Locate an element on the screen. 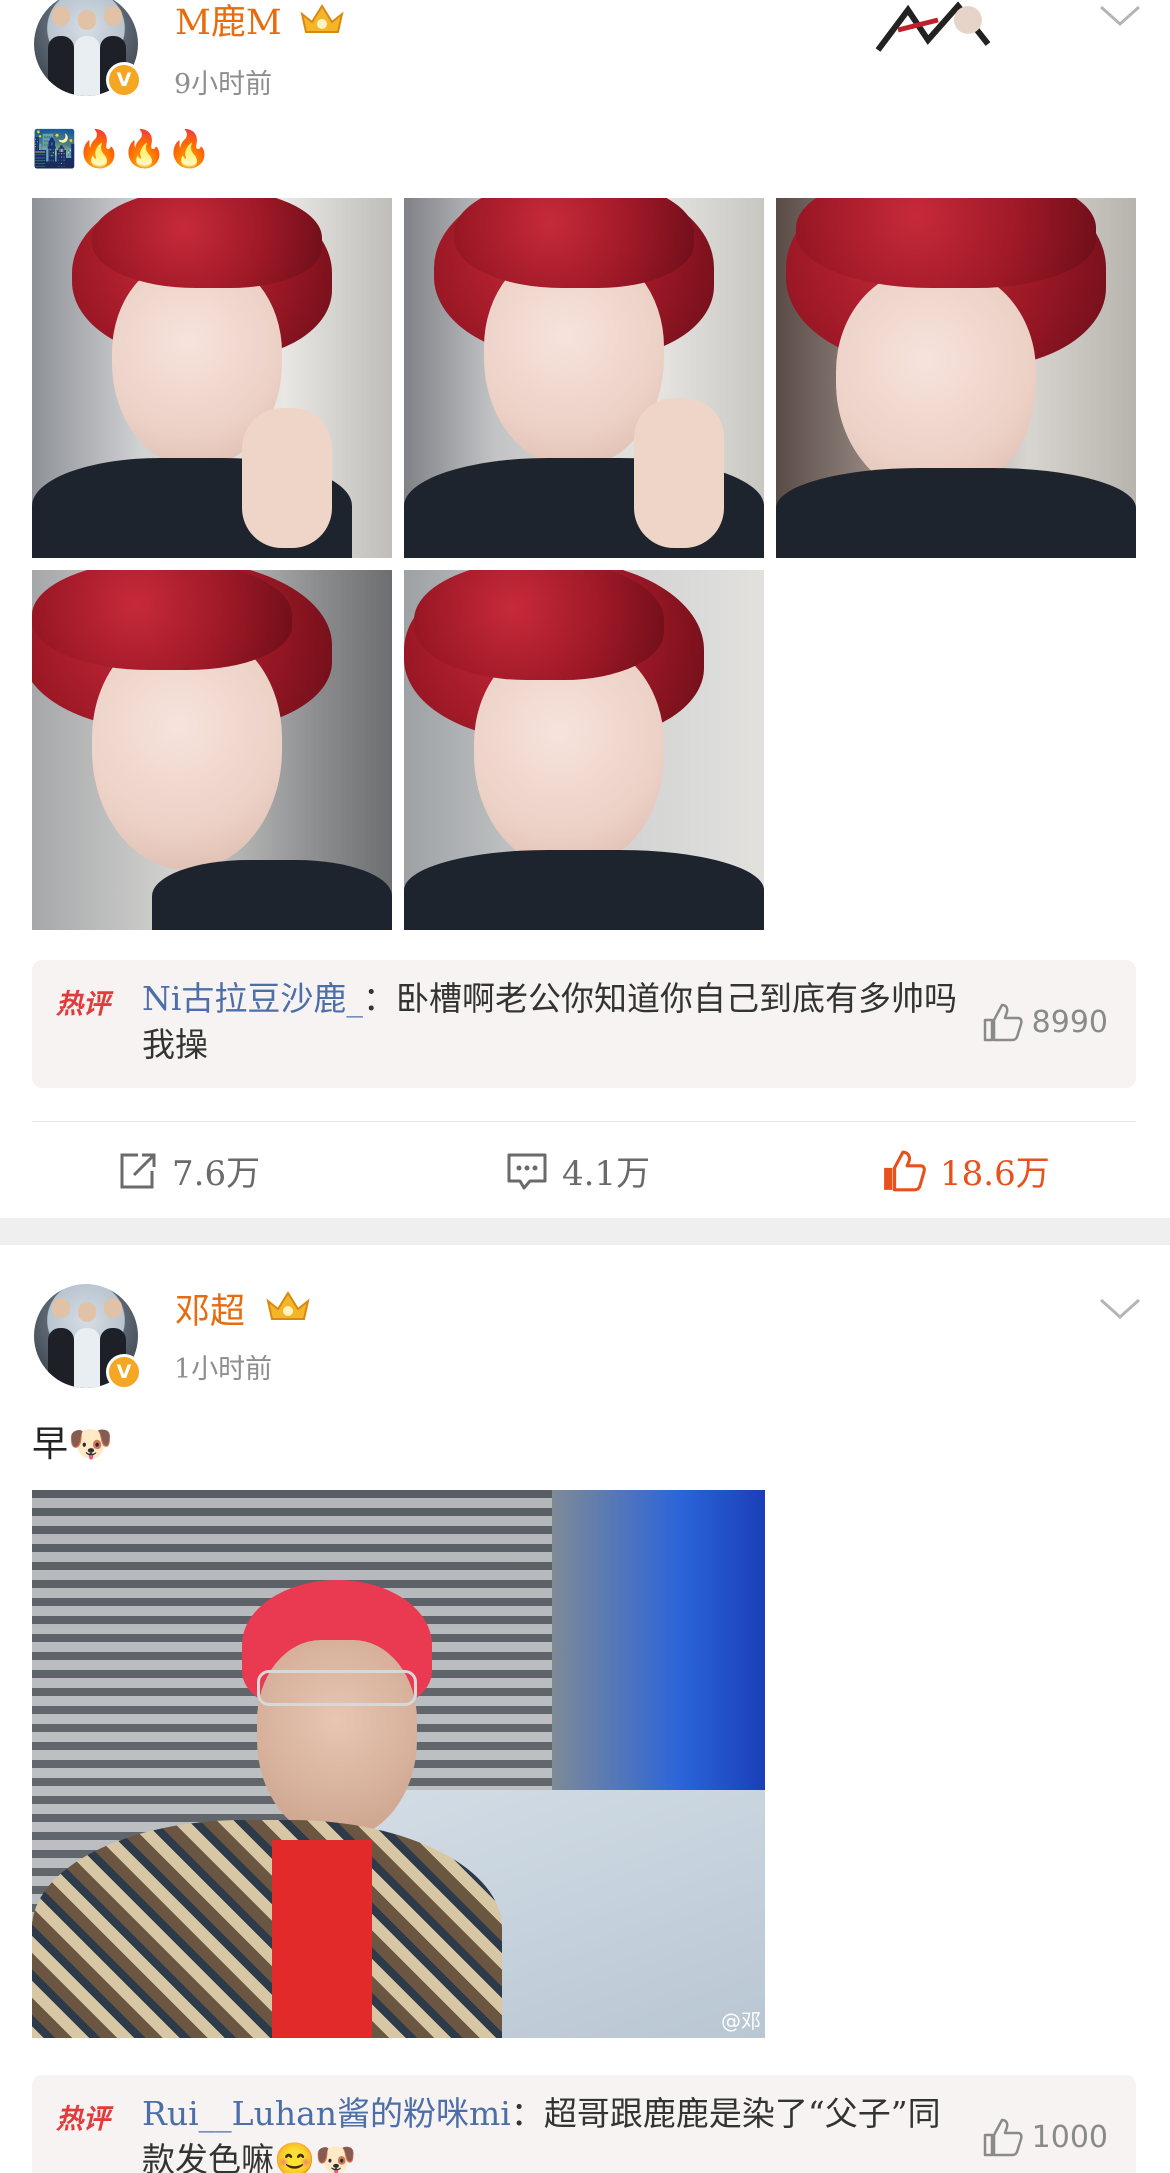 The width and height of the screenshot is (1170, 2173). username: M鹿M is located at coordinates (228, 22).